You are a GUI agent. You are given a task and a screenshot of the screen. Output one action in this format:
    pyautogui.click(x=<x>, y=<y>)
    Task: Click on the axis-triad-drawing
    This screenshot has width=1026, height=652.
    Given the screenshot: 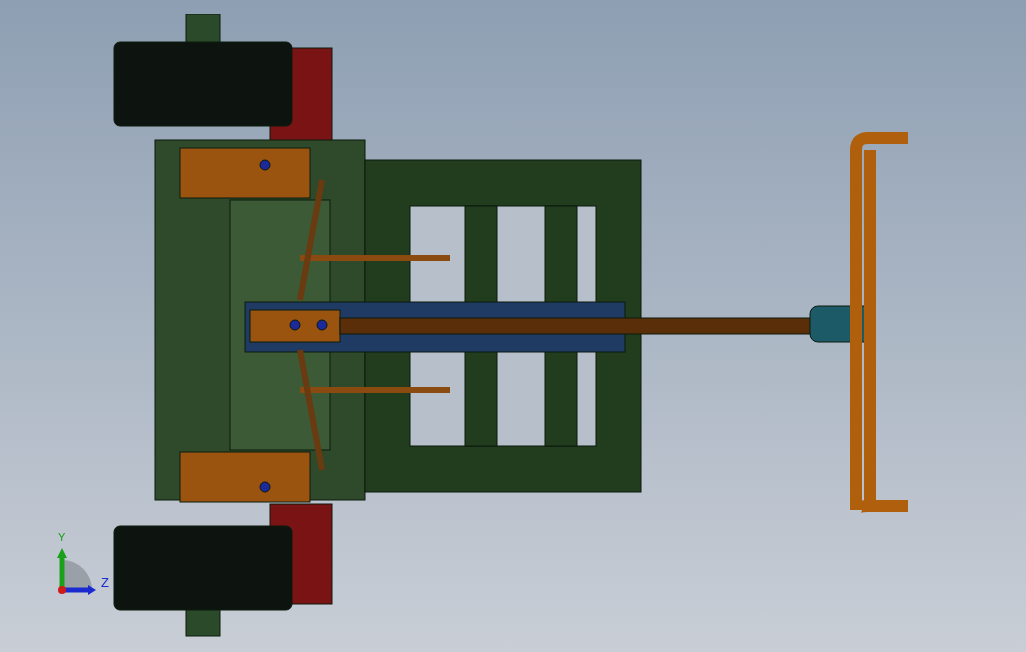 What is the action you would take?
    pyautogui.click(x=76, y=571)
    